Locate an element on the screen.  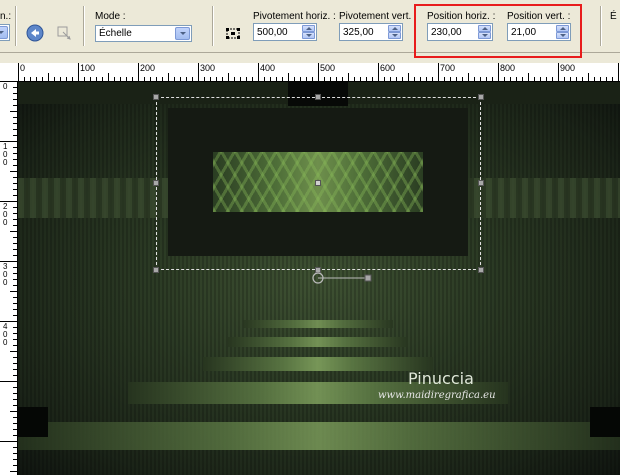
highlight-box is located at coordinates (498, 31).